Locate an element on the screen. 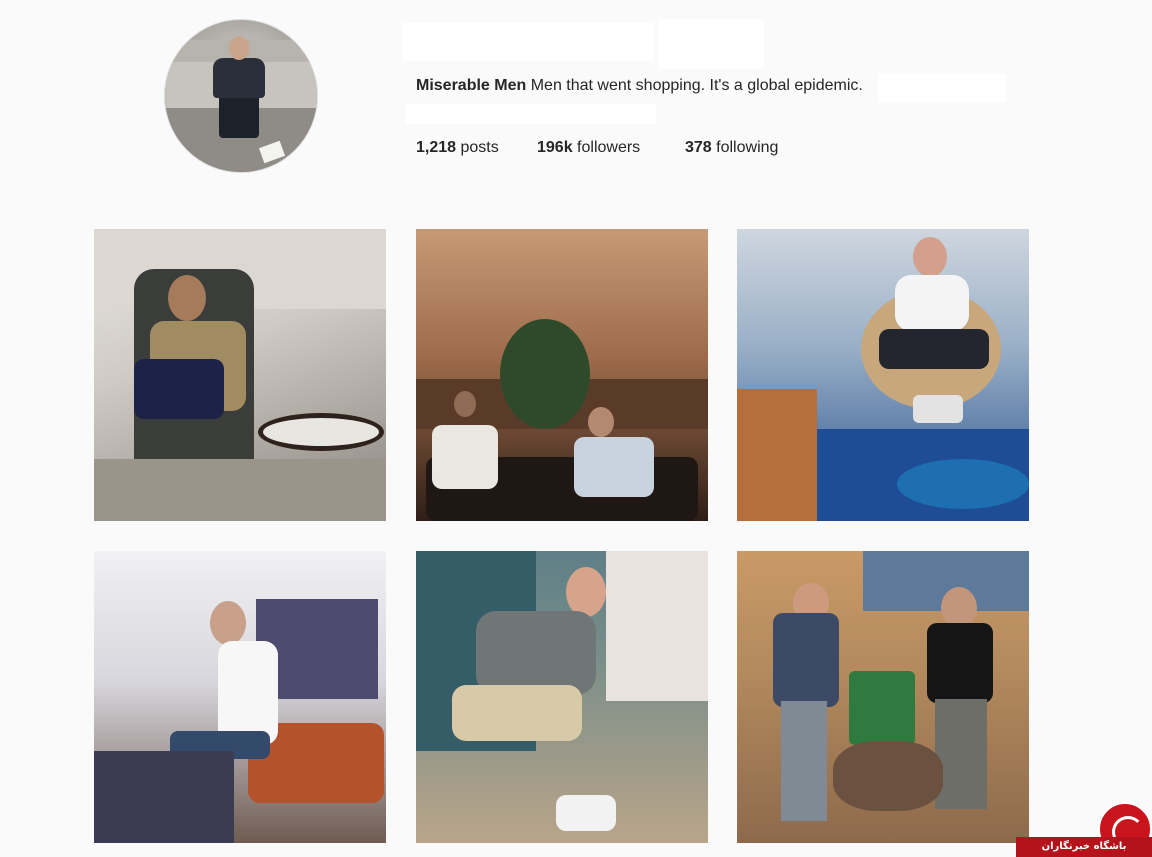  hanging-clothes is located at coordinates (657, 626).